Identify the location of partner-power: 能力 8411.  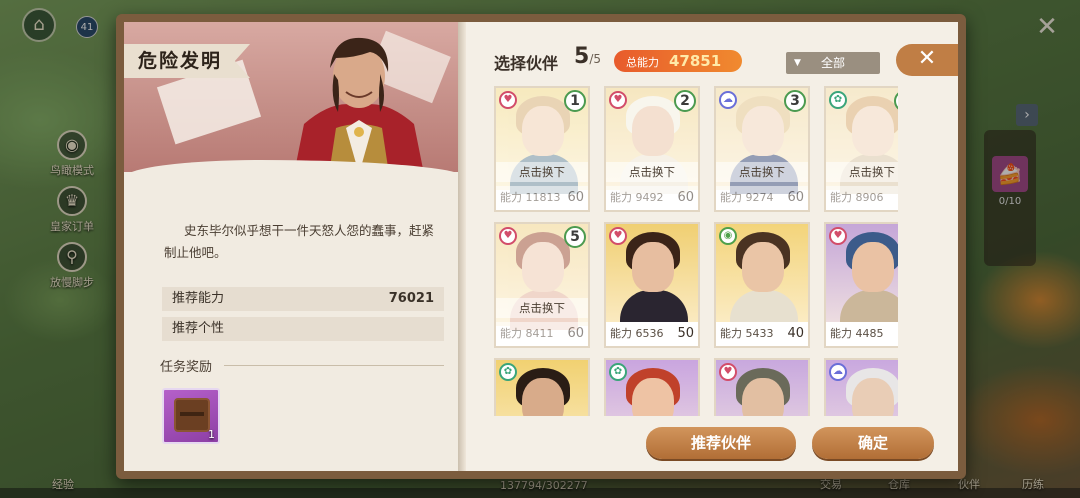
(527, 333).